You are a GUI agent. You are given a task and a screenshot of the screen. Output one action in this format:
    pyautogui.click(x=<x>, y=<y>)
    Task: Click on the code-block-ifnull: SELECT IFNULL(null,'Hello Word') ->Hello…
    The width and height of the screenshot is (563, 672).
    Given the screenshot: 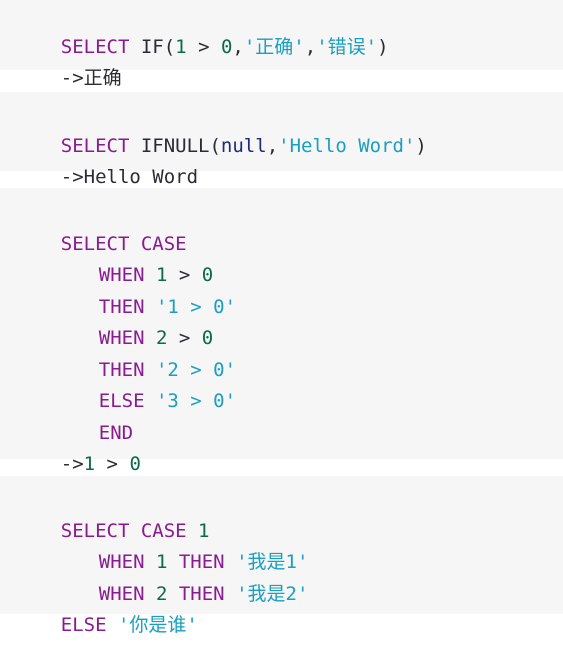 What is the action you would take?
    pyautogui.click(x=281, y=140)
    